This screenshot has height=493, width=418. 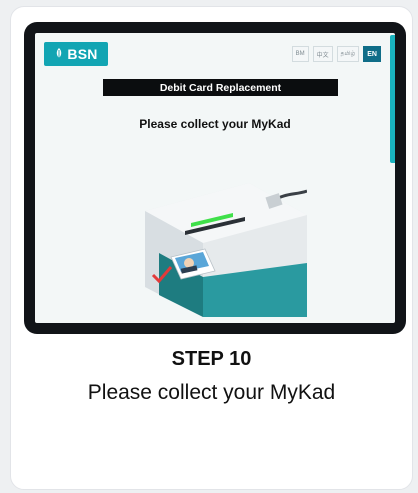 I want to click on language-bm: BM, so click(x=300, y=54).